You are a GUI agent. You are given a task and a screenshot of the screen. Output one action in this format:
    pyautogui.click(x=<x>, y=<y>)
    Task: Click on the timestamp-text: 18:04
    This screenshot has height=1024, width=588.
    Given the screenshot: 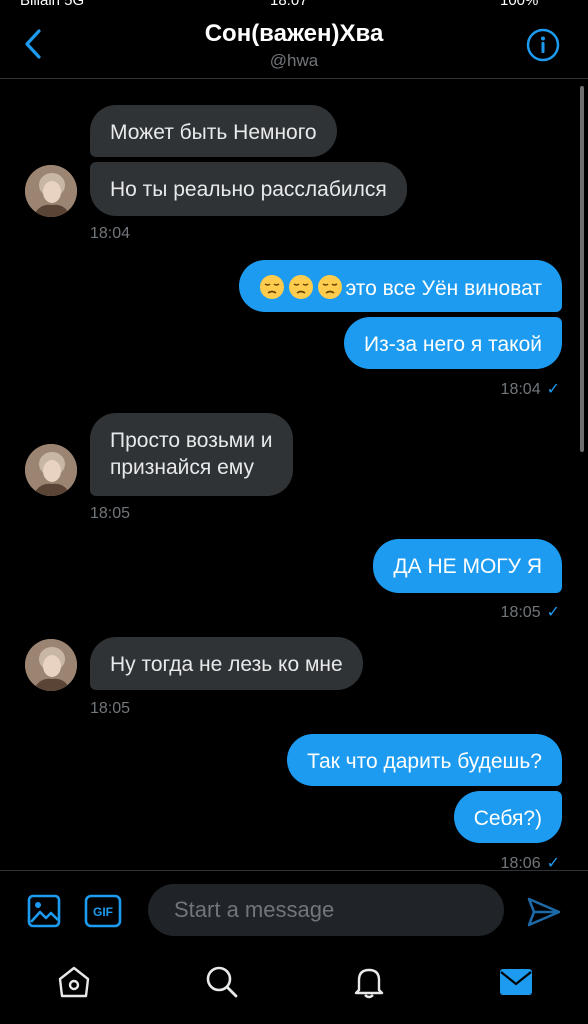 What is the action you would take?
    pyautogui.click(x=520, y=389)
    